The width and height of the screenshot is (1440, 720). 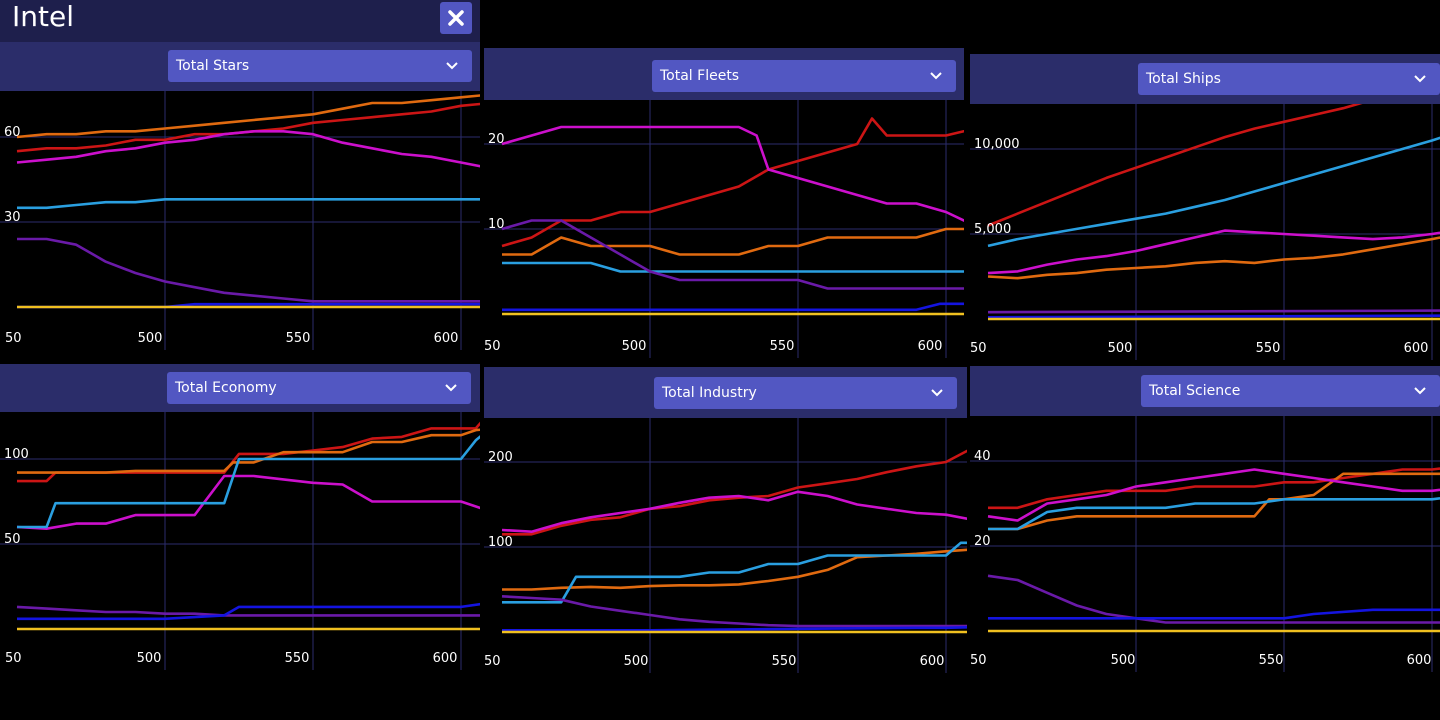 What do you see at coordinates (226, 388) in the screenshot?
I see `chart-select-label: Total Economy` at bounding box center [226, 388].